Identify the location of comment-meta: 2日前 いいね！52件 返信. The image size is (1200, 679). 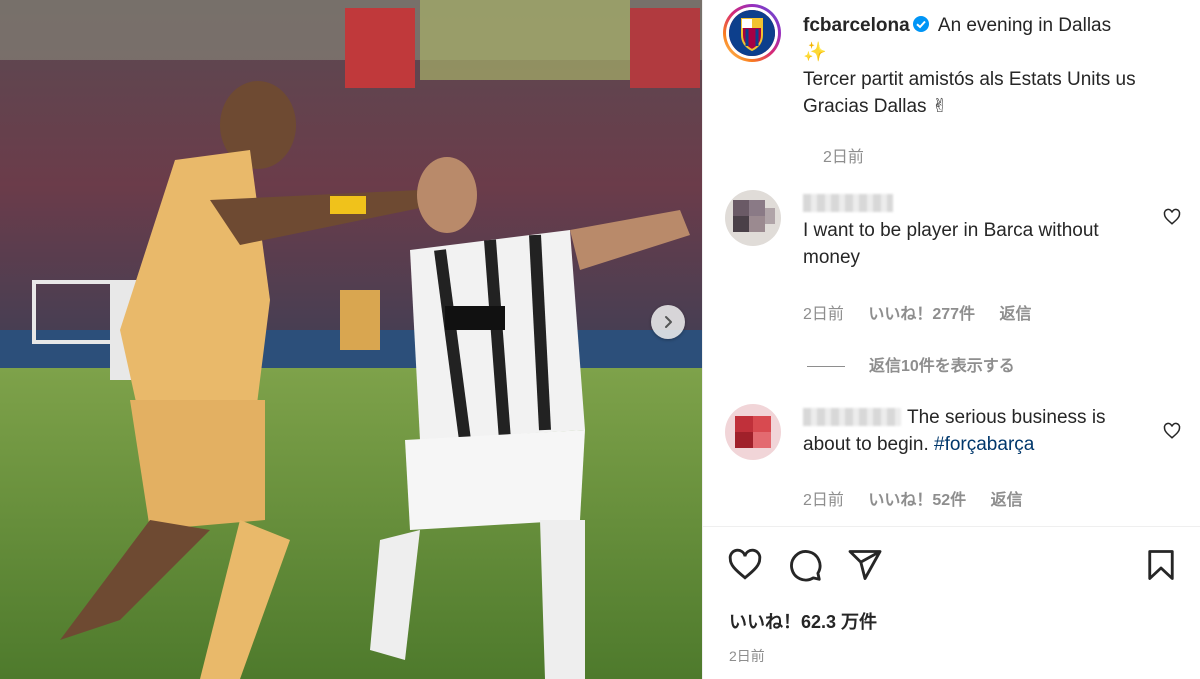
(923, 498).